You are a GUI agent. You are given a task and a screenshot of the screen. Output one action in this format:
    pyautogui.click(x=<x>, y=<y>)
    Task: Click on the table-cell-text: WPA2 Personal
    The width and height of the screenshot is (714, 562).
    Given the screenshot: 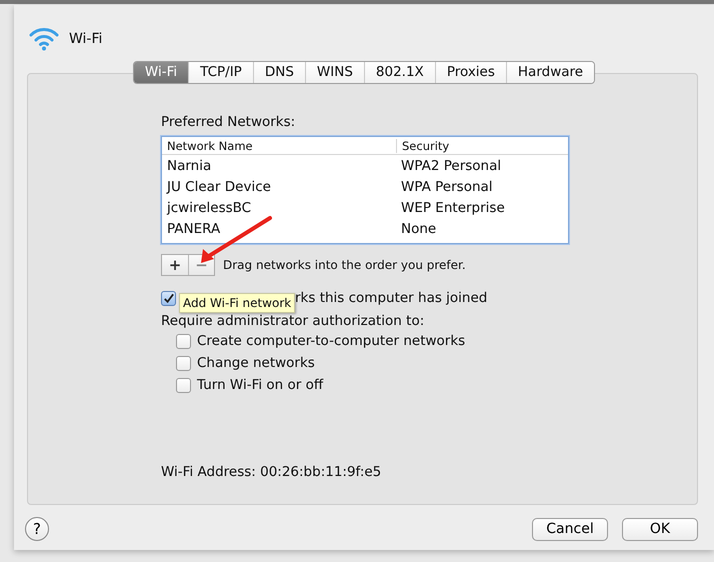 What is the action you would take?
    pyautogui.click(x=451, y=166)
    